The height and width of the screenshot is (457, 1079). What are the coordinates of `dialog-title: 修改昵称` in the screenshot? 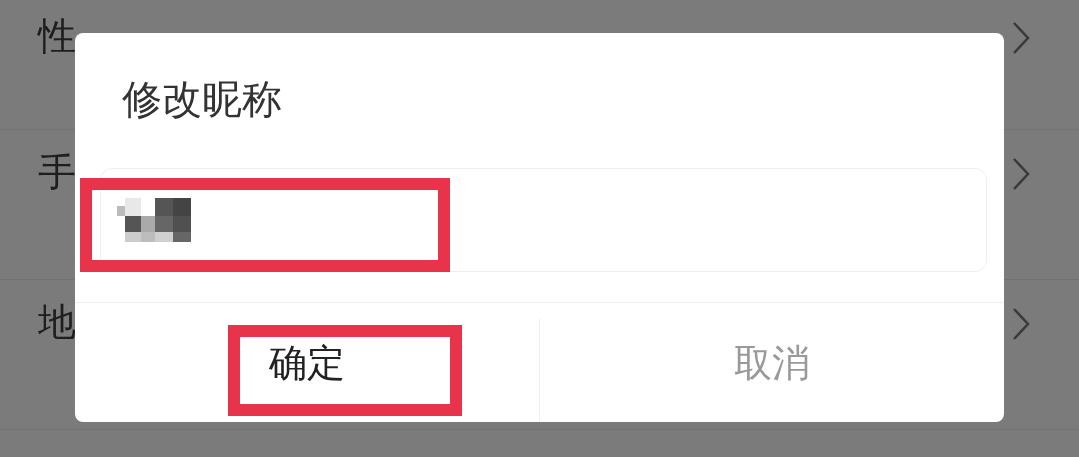 It's located at (202, 99).